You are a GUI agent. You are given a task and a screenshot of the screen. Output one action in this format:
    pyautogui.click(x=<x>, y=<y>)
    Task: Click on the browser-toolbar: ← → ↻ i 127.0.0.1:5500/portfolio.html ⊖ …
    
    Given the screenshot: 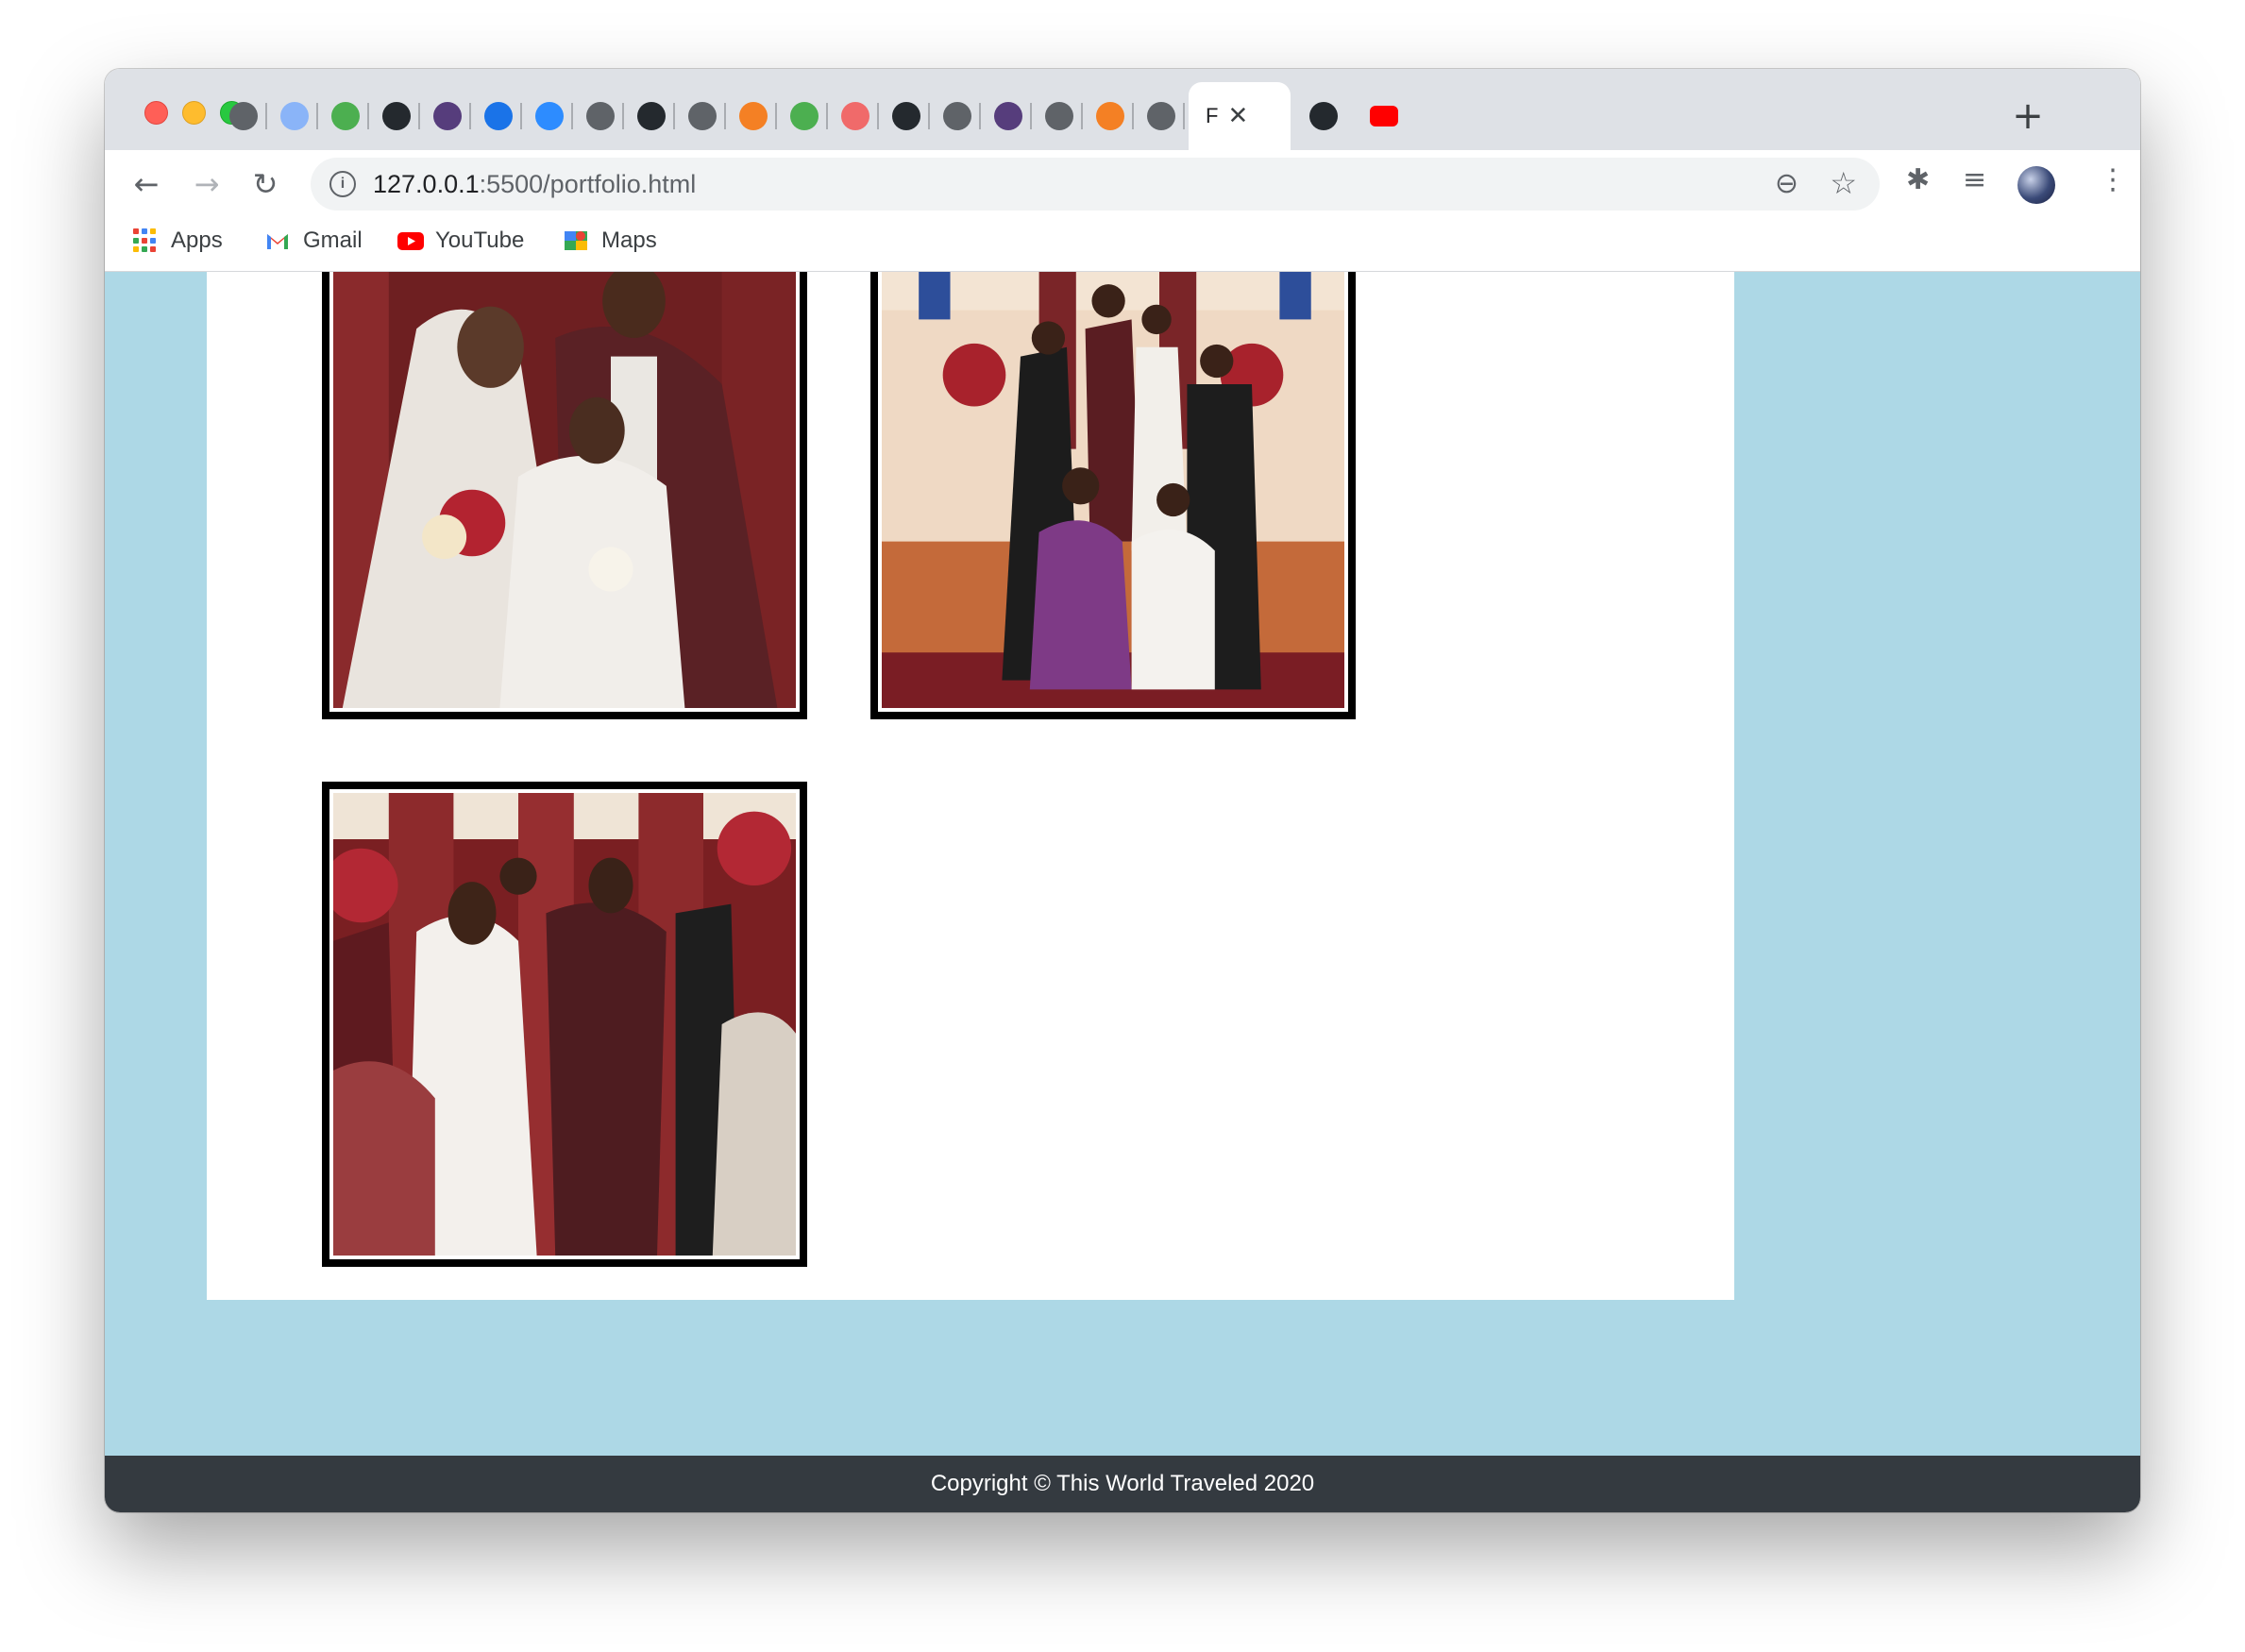 What is the action you would take?
    pyautogui.click(x=1122, y=183)
    